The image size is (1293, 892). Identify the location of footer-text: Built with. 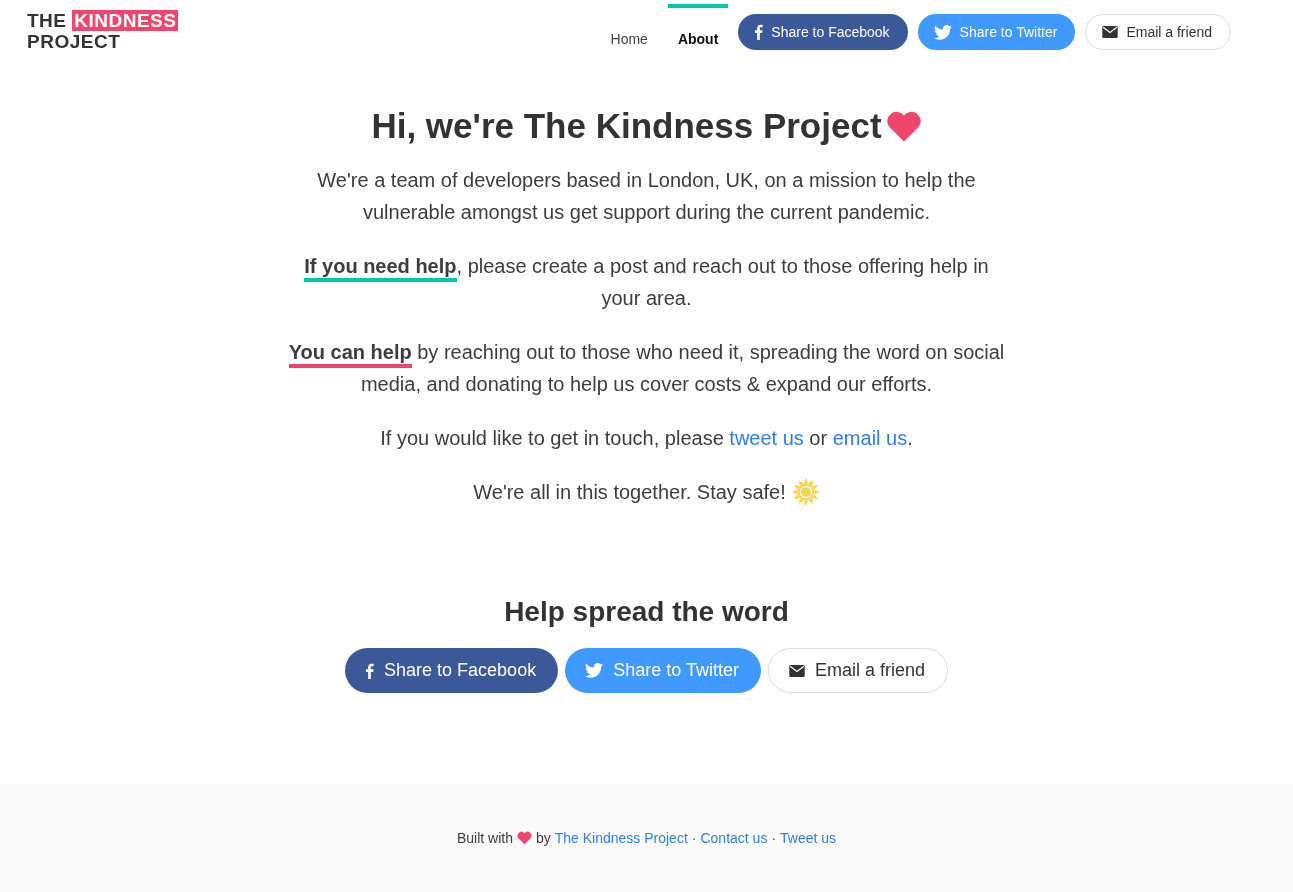
(484, 838).